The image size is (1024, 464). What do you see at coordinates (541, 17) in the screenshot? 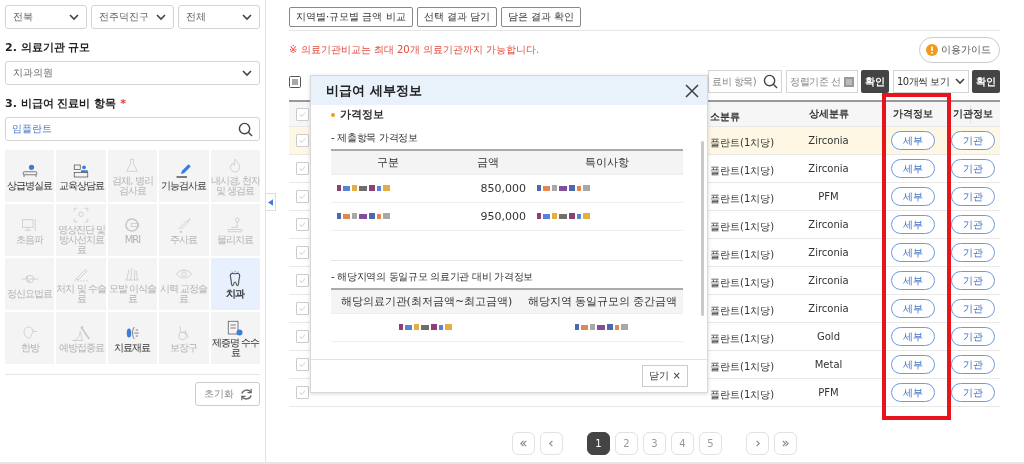
I see `action-button: 담은 결과 확인` at bounding box center [541, 17].